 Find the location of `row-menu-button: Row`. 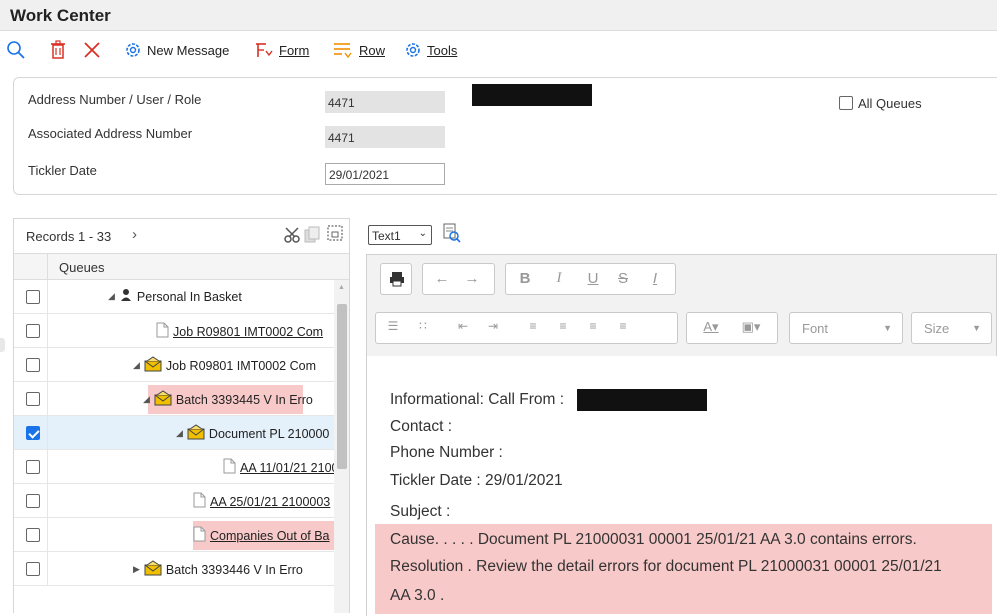

row-menu-button: Row is located at coordinates (358, 50).